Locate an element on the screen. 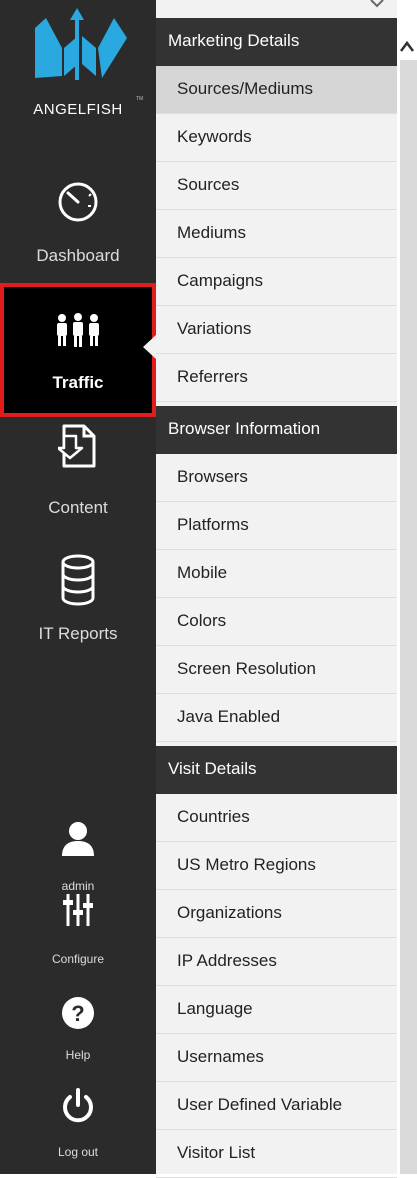 The image size is (417, 1178). menu-item-colors: Colors is located at coordinates (276, 622).